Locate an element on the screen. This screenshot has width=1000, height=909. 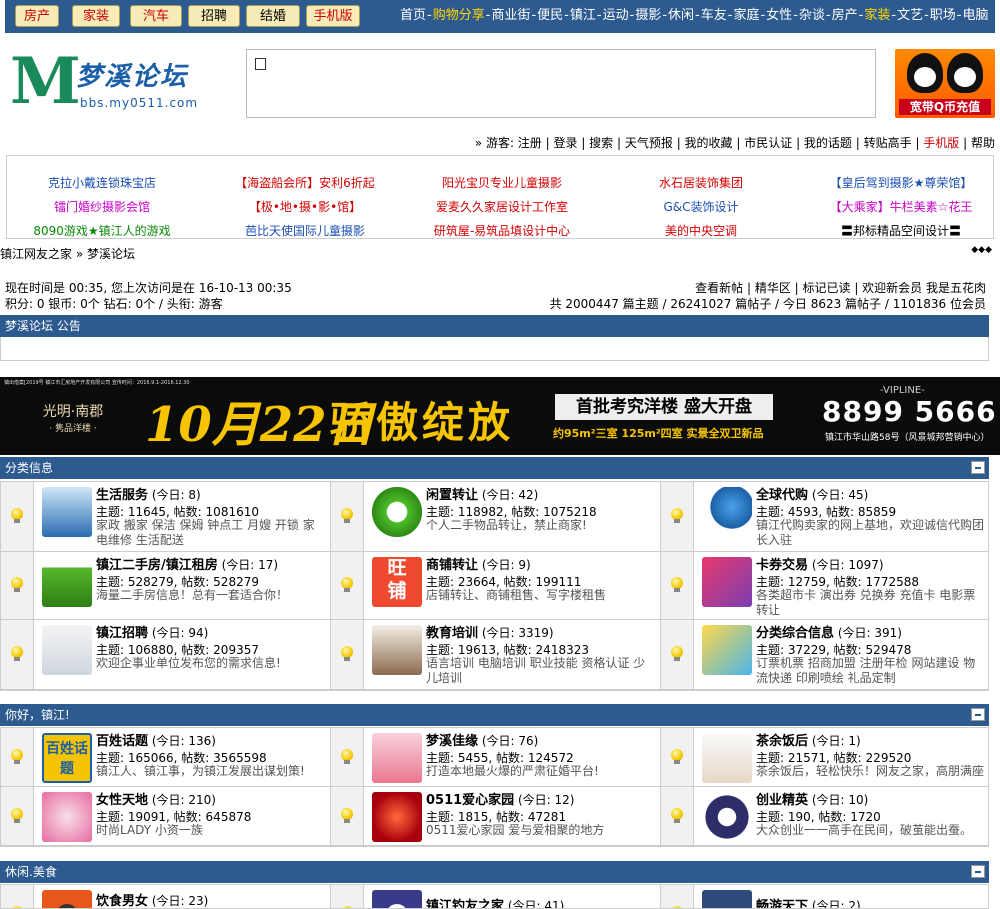
breadcrumb: 镇江网友之家 » 梦溪论坛 is located at coordinates (67, 253).